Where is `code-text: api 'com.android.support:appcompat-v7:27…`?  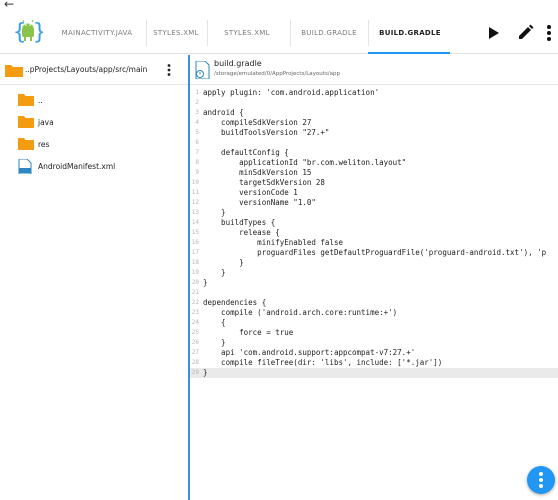
code-text: api 'com.android.support:appcompat-v7:27… is located at coordinates (309, 352).